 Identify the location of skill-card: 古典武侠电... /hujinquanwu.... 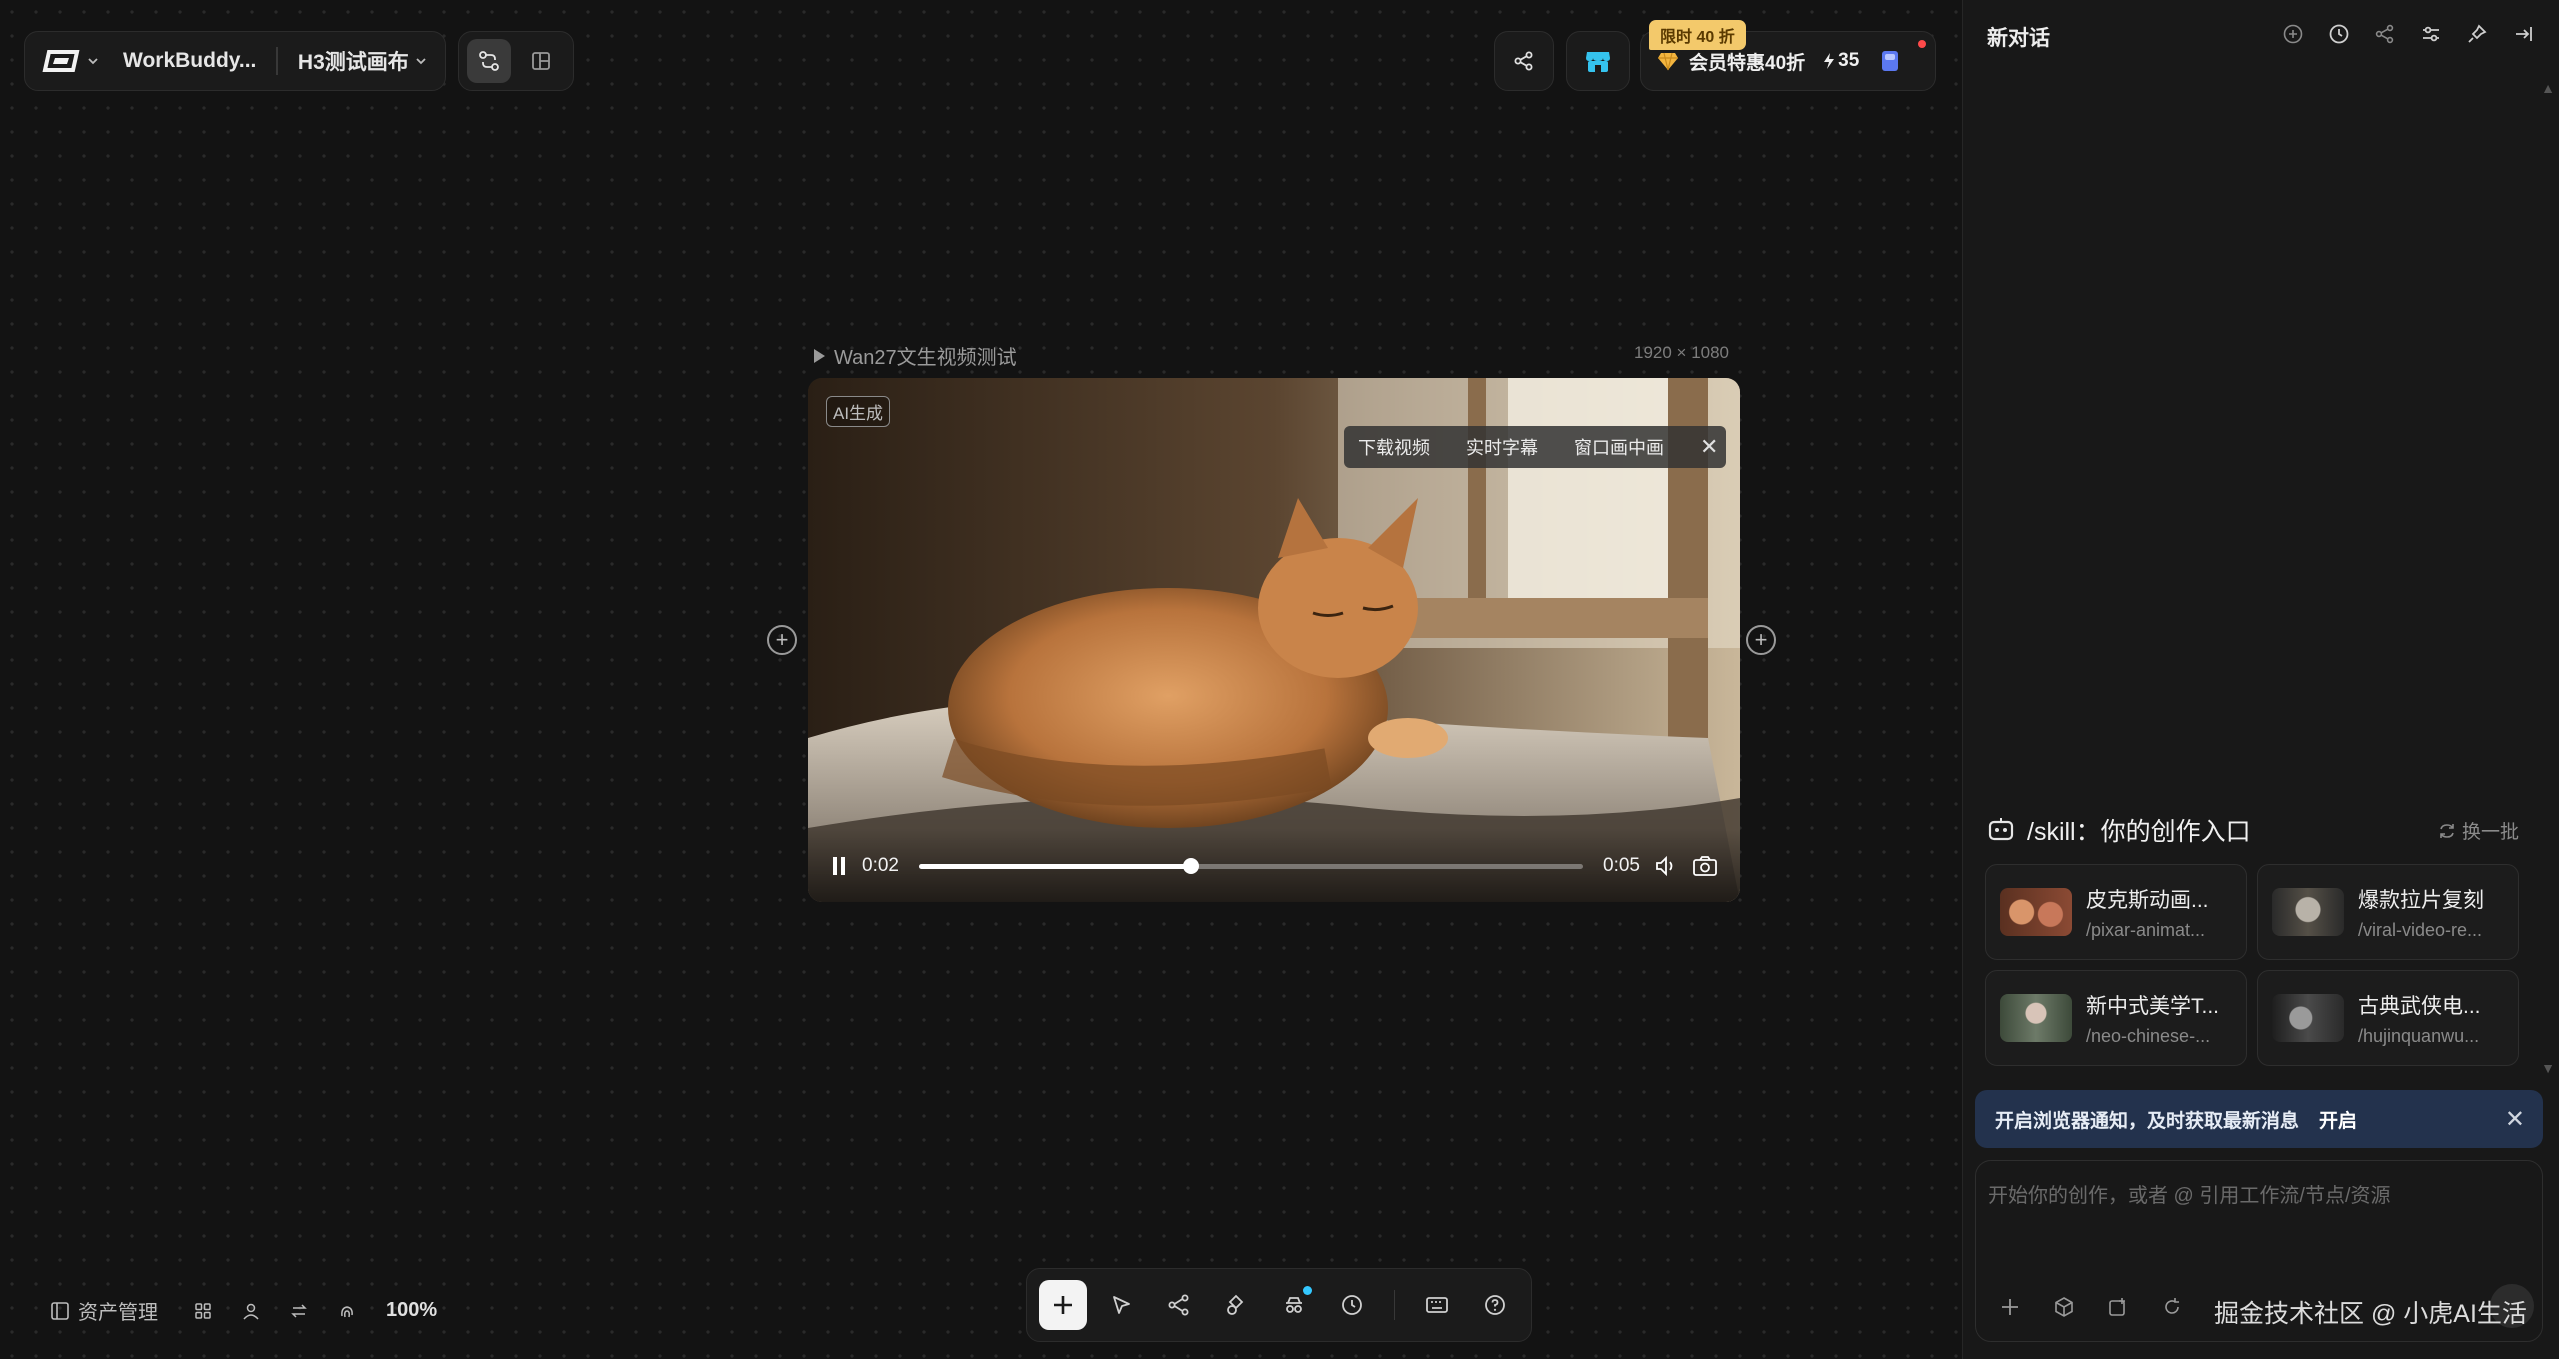
(2388, 1018).